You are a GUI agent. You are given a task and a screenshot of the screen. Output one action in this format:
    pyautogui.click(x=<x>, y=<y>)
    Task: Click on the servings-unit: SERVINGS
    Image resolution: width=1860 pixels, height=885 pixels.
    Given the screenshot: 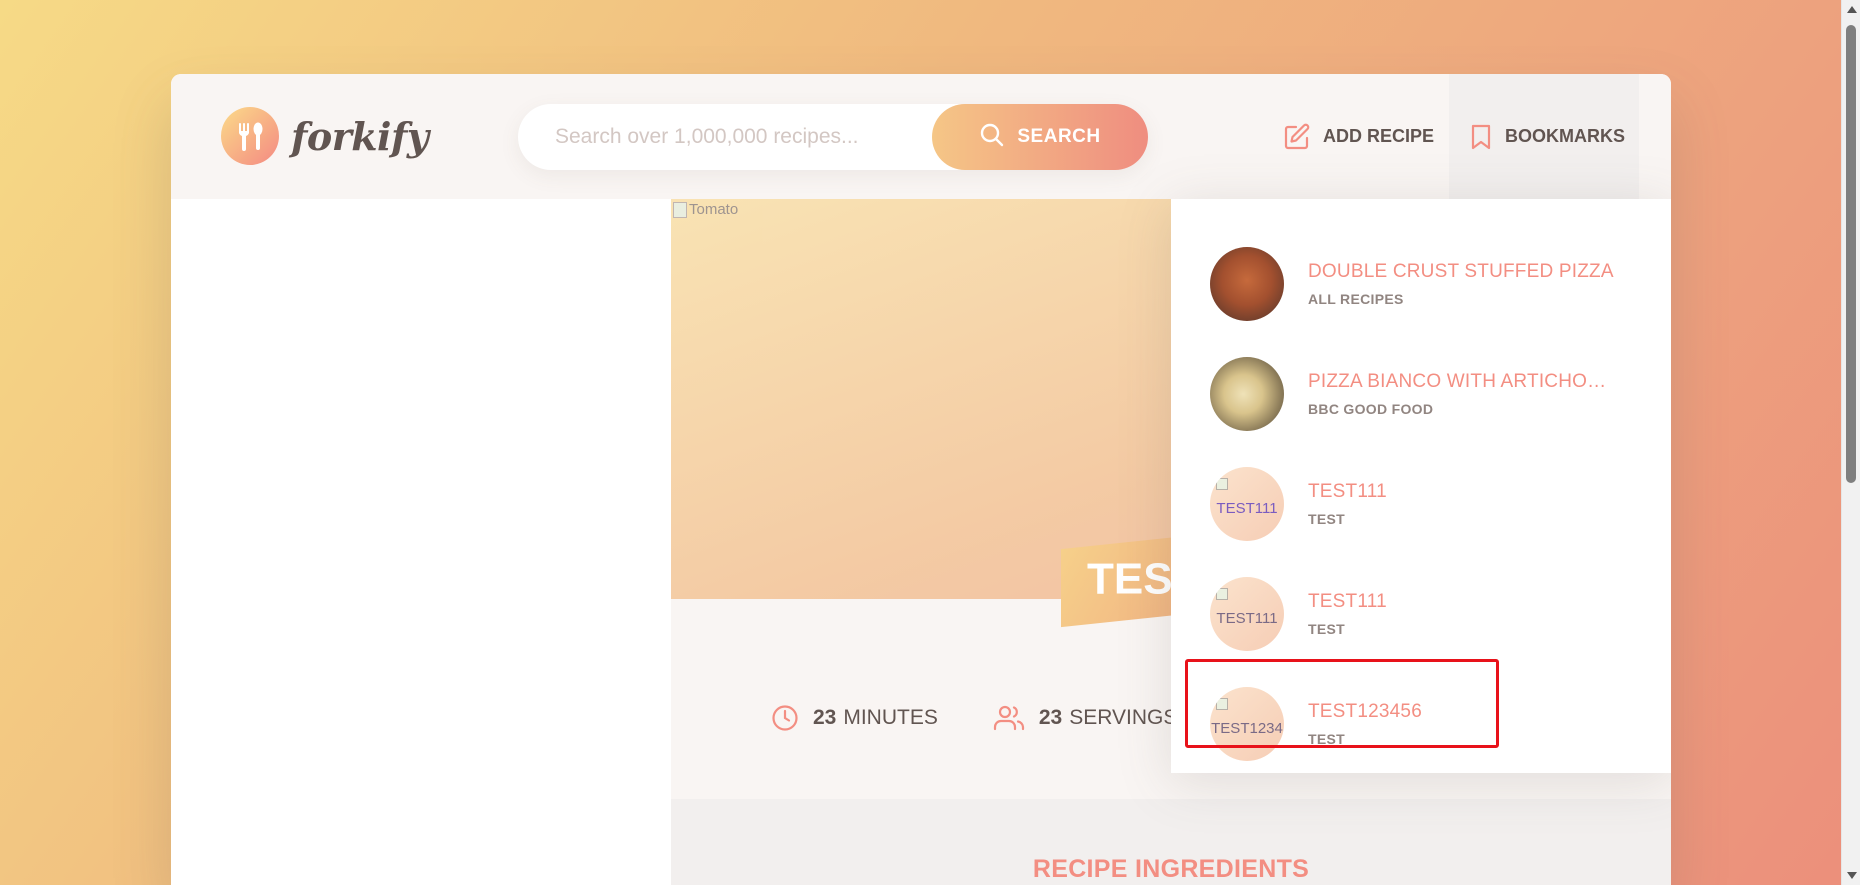 What is the action you would take?
    pyautogui.click(x=1123, y=717)
    